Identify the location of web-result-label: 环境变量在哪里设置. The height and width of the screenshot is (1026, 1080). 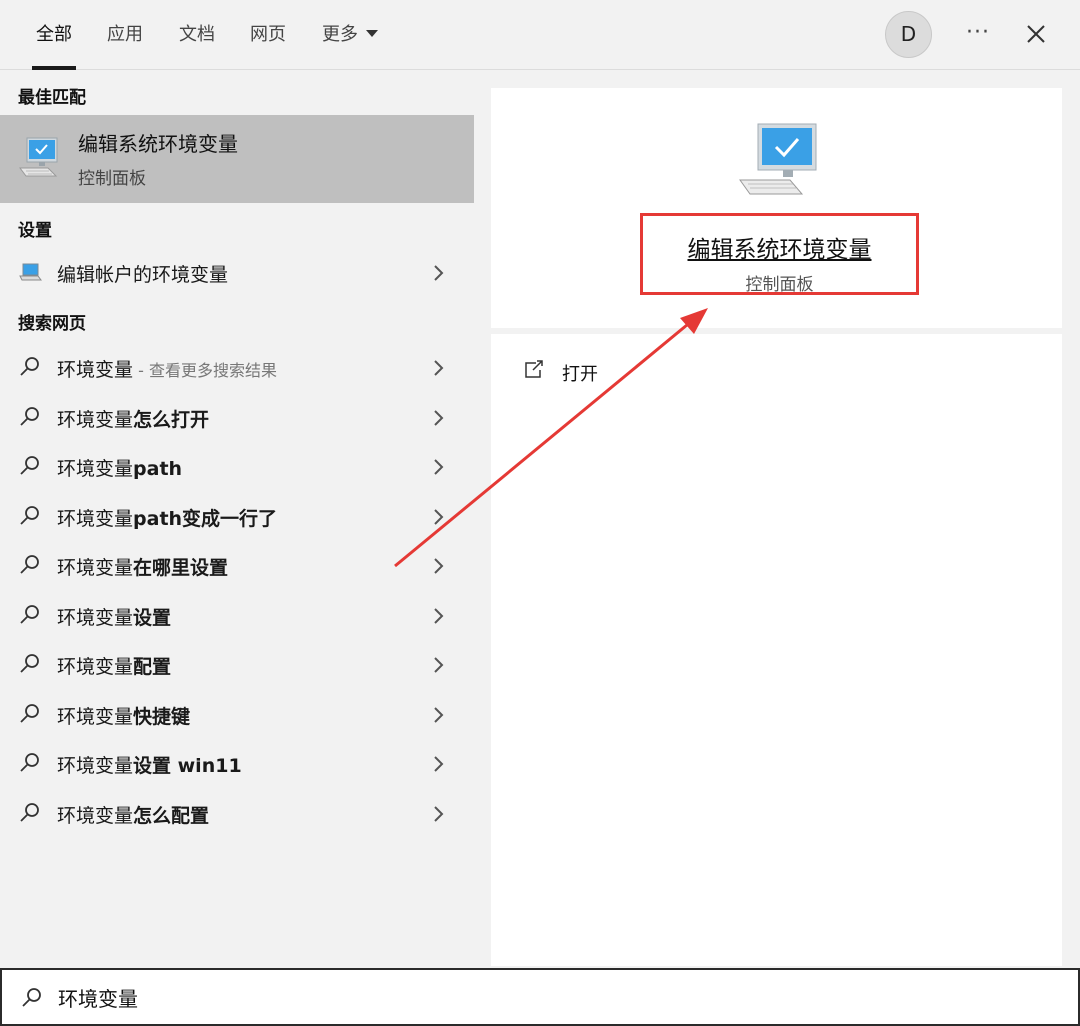
(142, 566).